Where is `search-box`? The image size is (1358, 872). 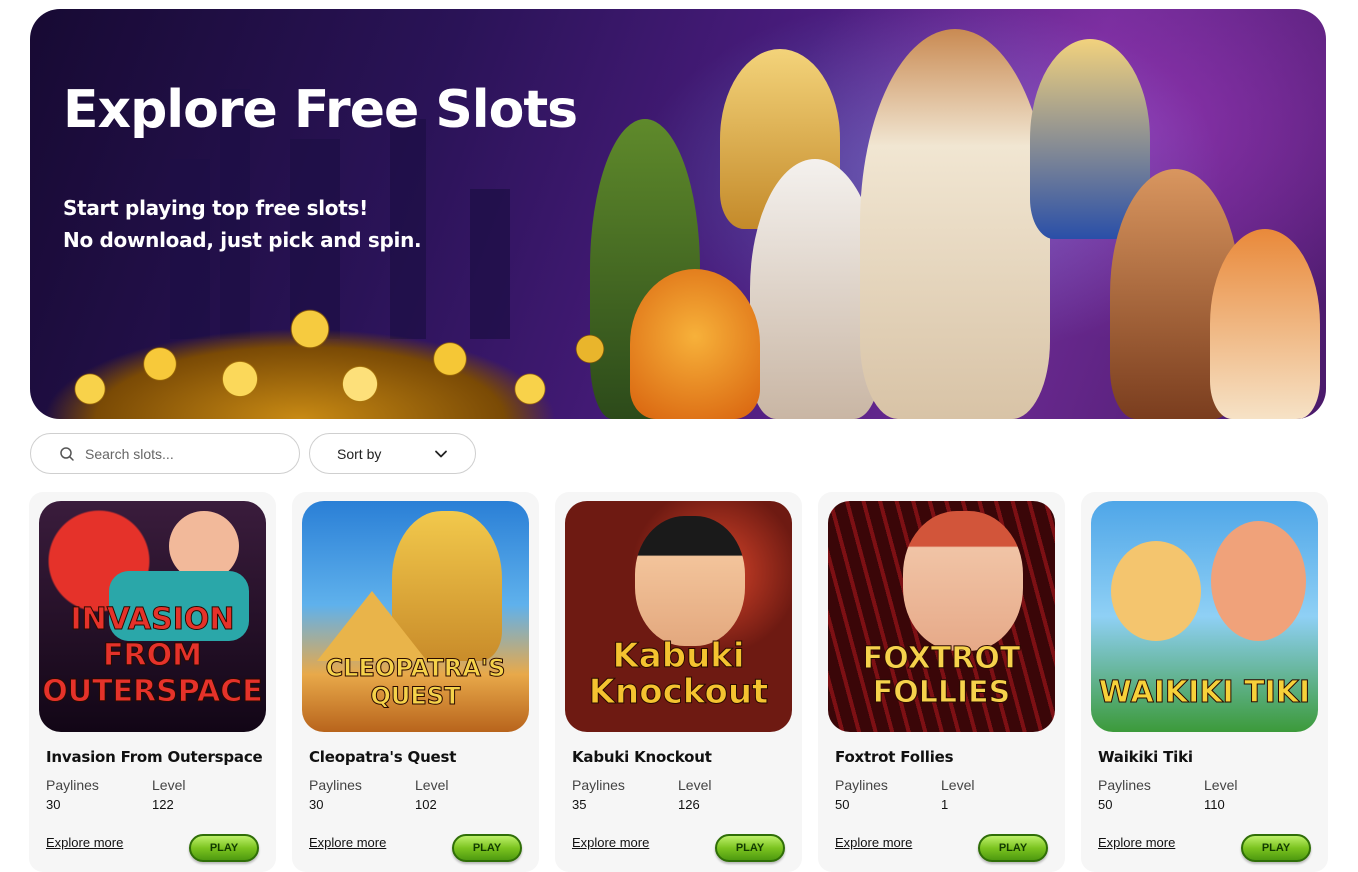 search-box is located at coordinates (165, 453).